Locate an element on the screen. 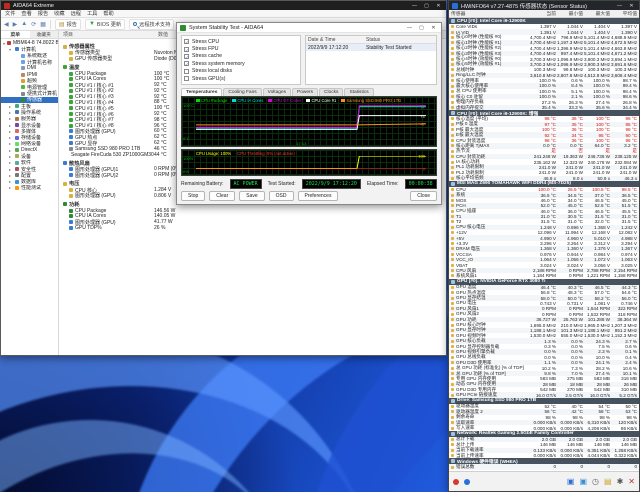  reset-clock-icon: ◷ is located at coordinates (595, 481).